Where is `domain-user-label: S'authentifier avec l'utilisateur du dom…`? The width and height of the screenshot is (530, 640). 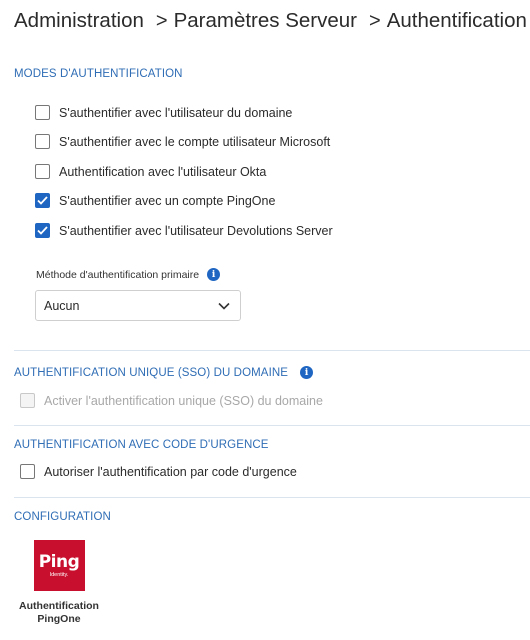
domain-user-label: S'authentifier avec l'utilisateur du dom… is located at coordinates (176, 112).